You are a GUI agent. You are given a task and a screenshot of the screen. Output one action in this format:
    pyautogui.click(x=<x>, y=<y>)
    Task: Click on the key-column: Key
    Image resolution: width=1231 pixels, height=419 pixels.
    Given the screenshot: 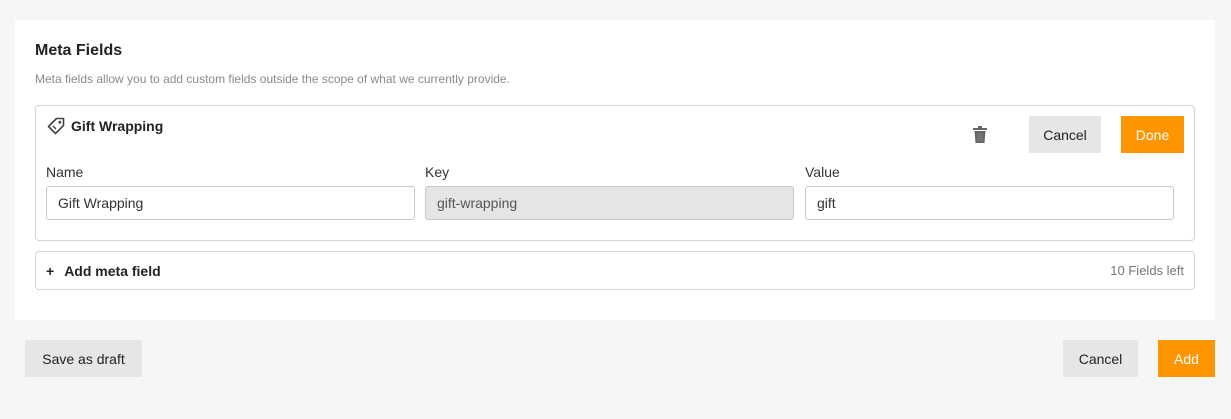 What is the action you would take?
    pyautogui.click(x=609, y=192)
    